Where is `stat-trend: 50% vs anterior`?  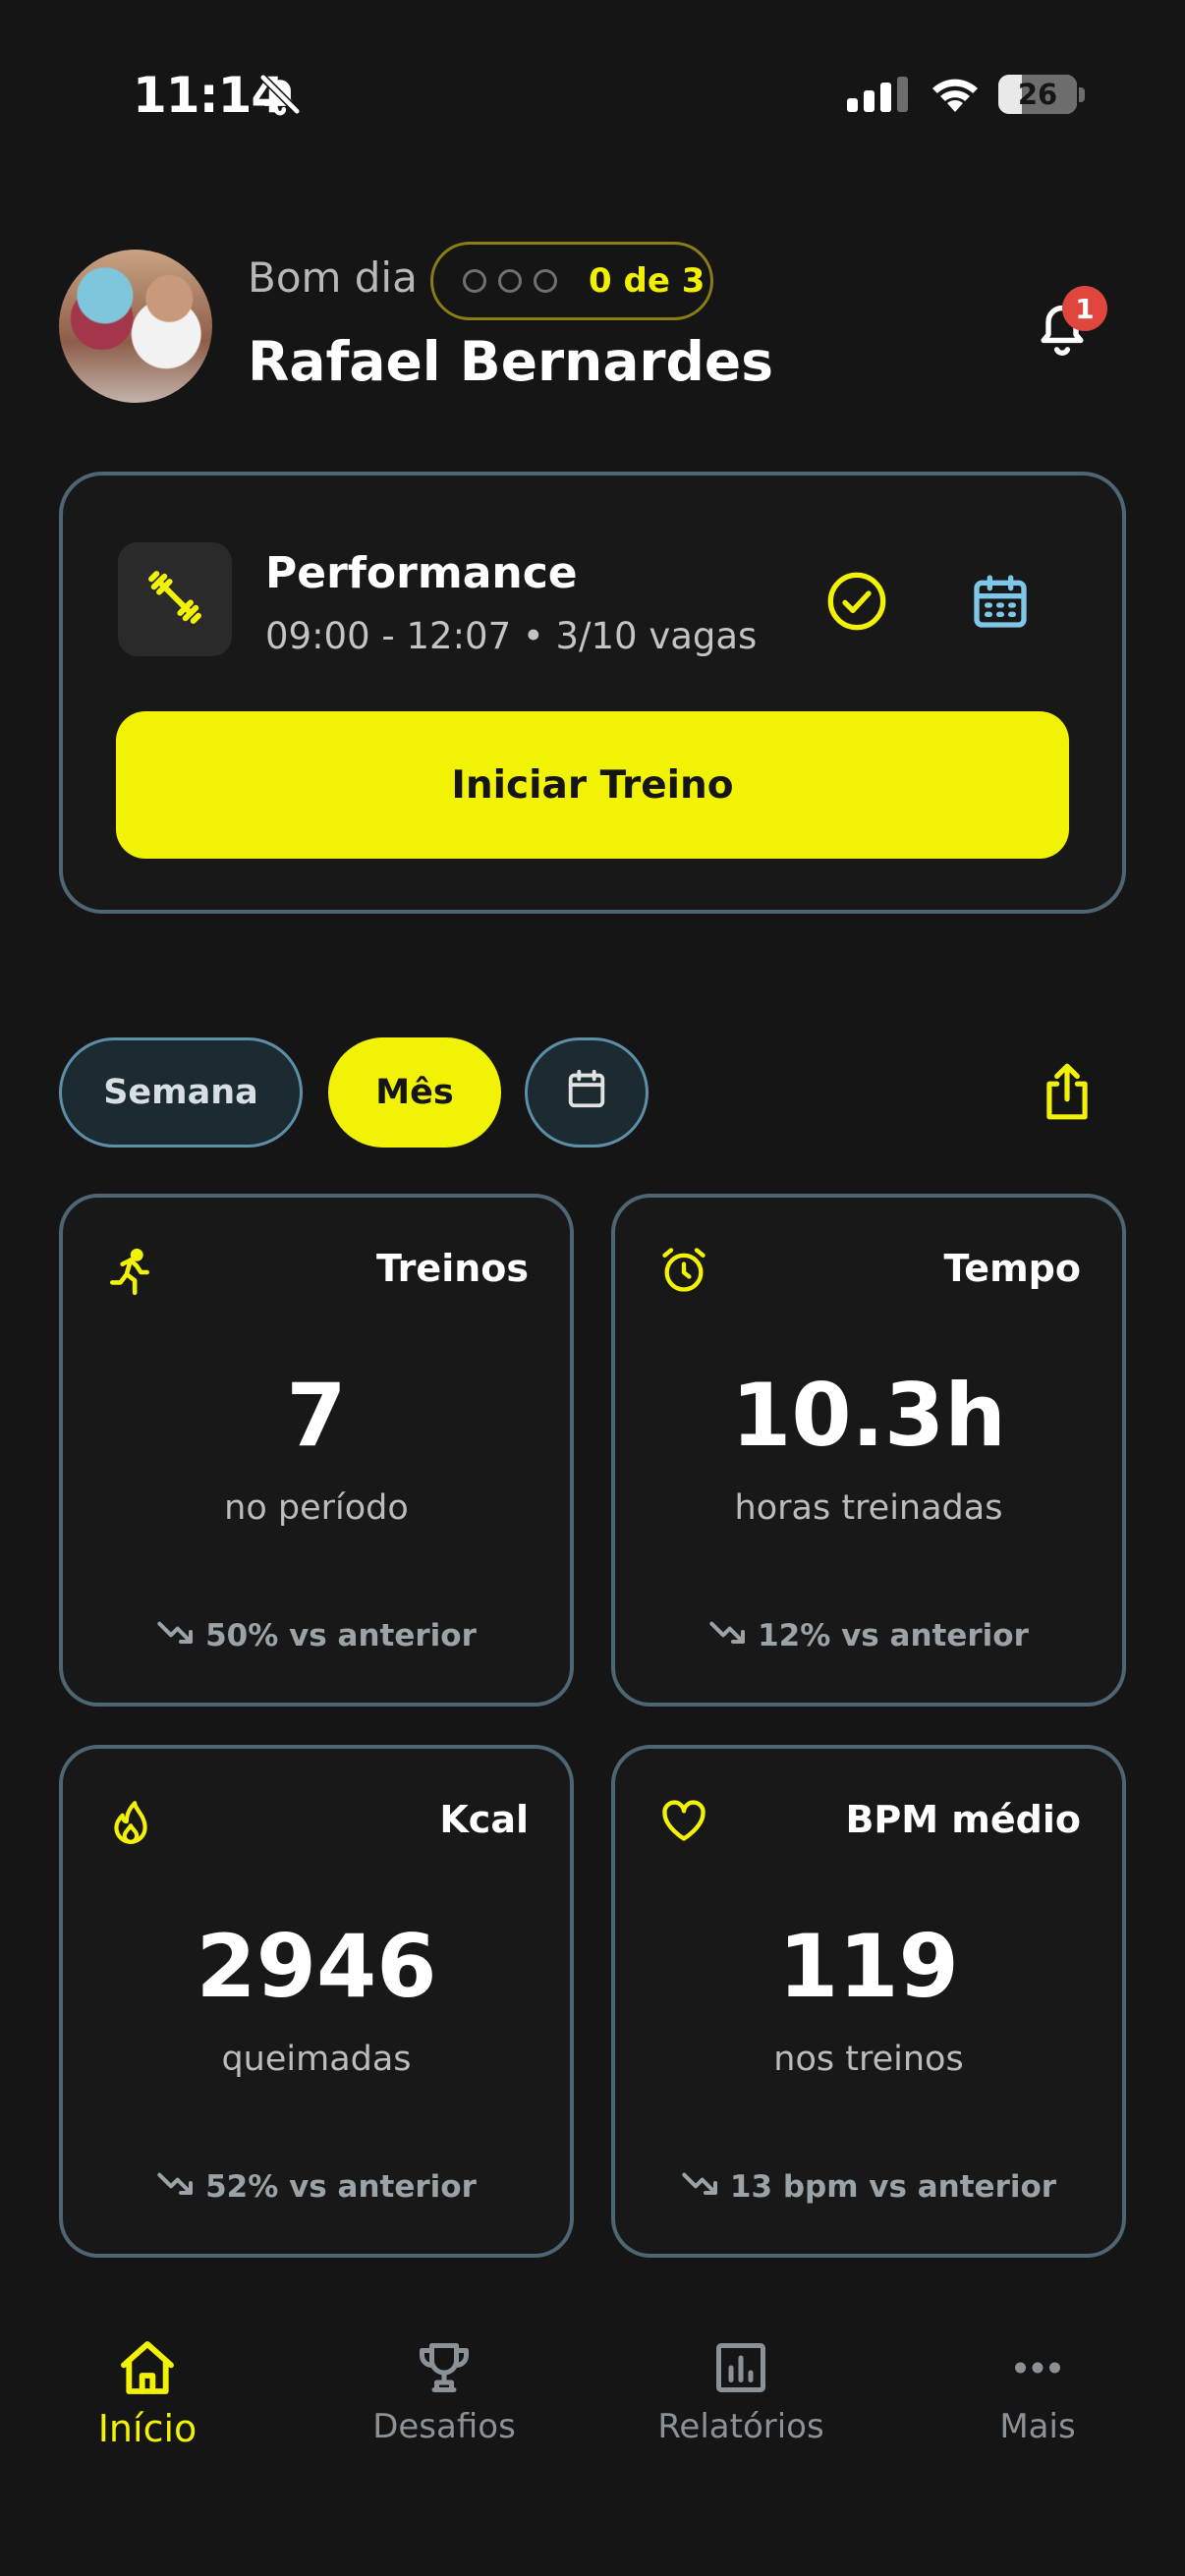 stat-trend: 50% vs anterior is located at coordinates (317, 1635).